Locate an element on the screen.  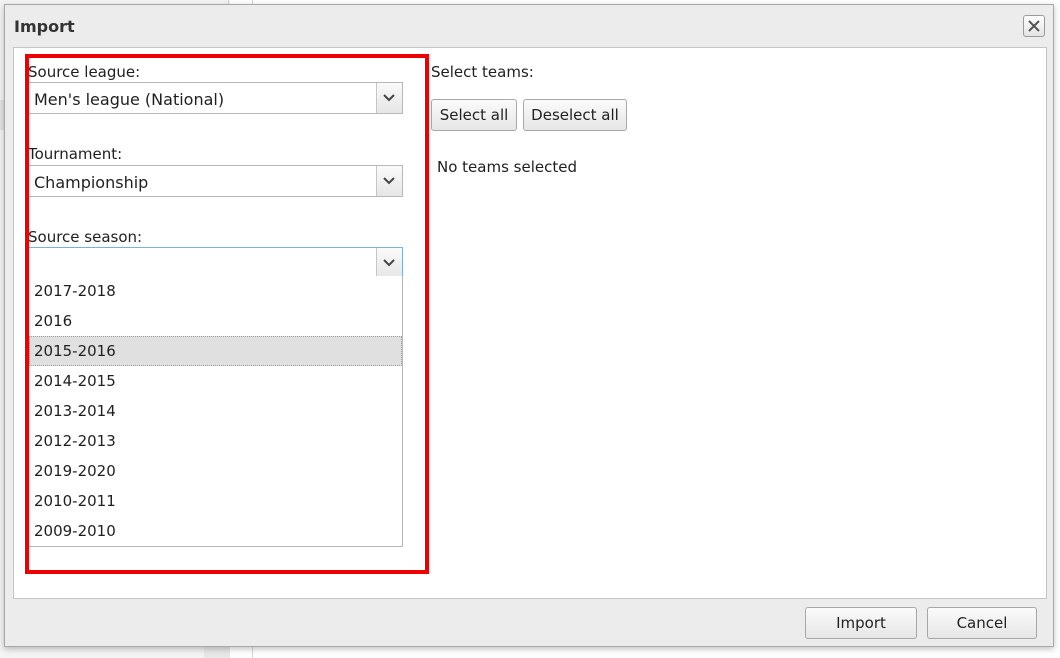
import-button: Import is located at coordinates (861, 623).